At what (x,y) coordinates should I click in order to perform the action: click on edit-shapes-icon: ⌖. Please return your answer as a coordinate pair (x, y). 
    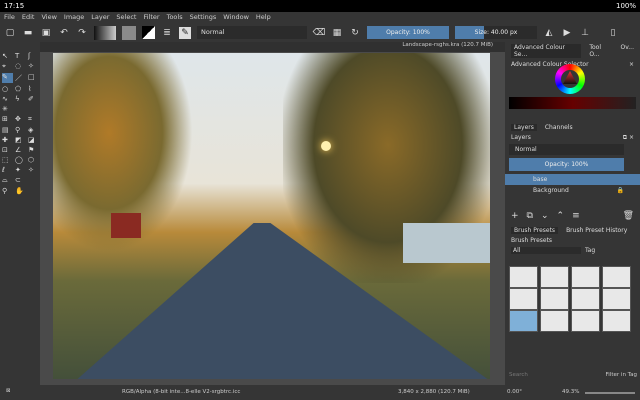
    Looking at the image, I should click on (7, 66).